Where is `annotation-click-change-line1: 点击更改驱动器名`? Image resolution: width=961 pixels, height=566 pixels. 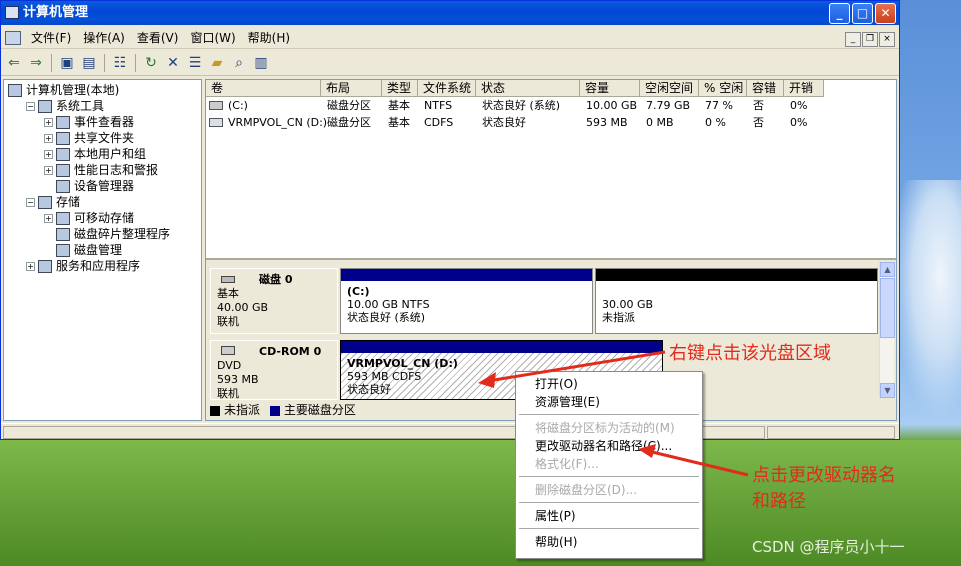
annotation-click-change-line1: 点击更改驱动器名 is located at coordinates (824, 475).